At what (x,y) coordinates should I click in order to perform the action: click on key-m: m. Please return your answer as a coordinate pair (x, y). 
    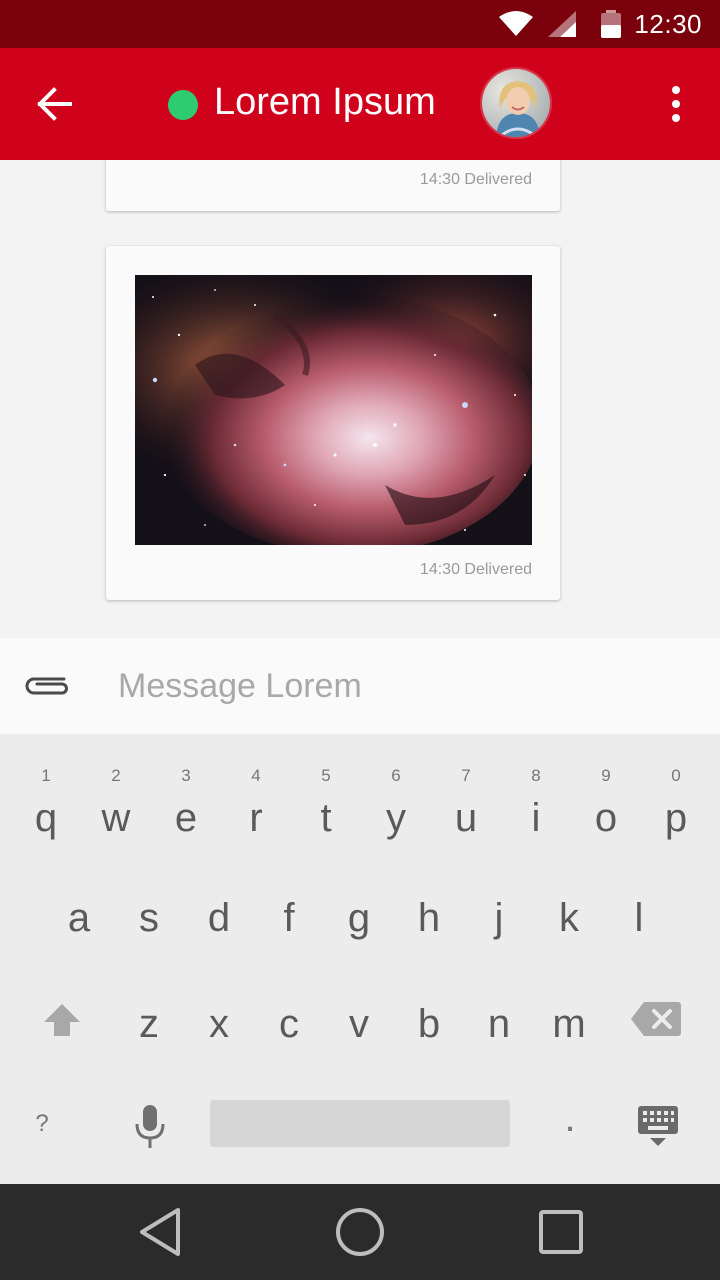
    Looking at the image, I should click on (569, 1024).